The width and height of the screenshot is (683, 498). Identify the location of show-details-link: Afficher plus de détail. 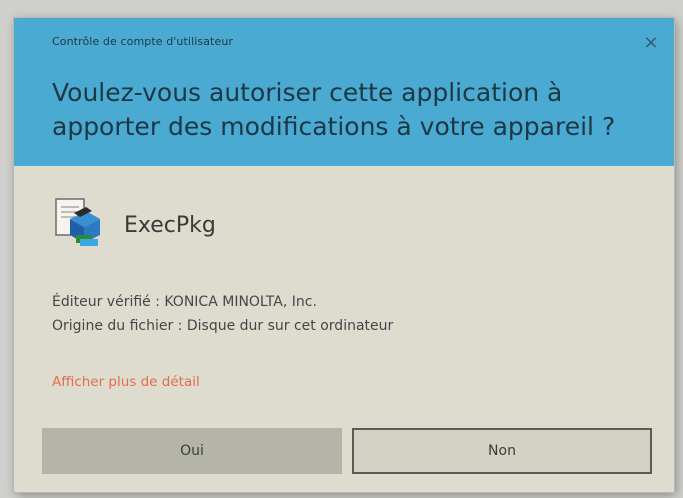
(126, 382).